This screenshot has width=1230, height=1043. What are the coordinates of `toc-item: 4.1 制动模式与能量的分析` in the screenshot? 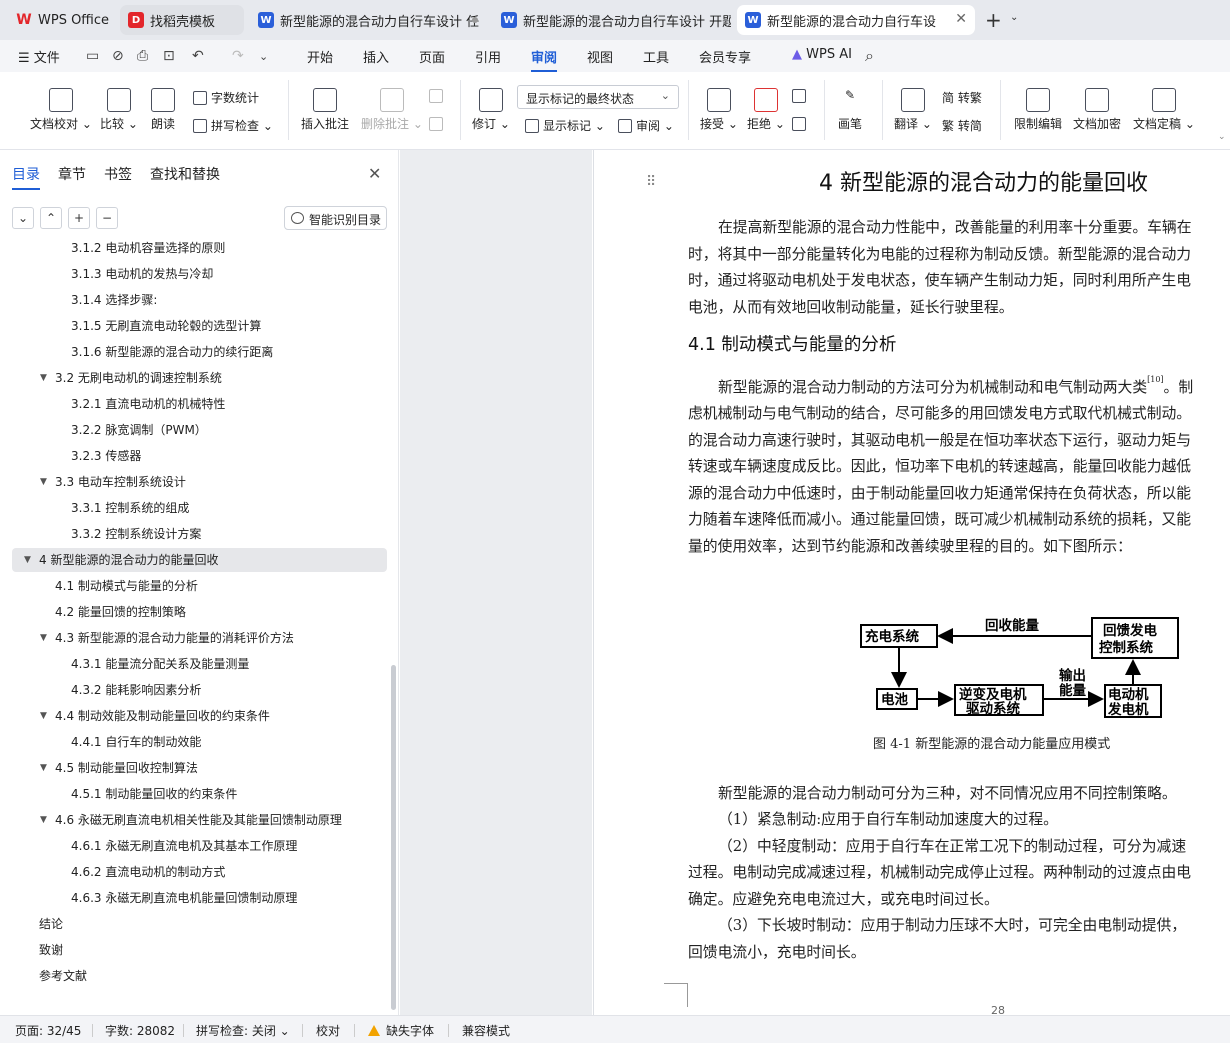 It's located at (126, 586).